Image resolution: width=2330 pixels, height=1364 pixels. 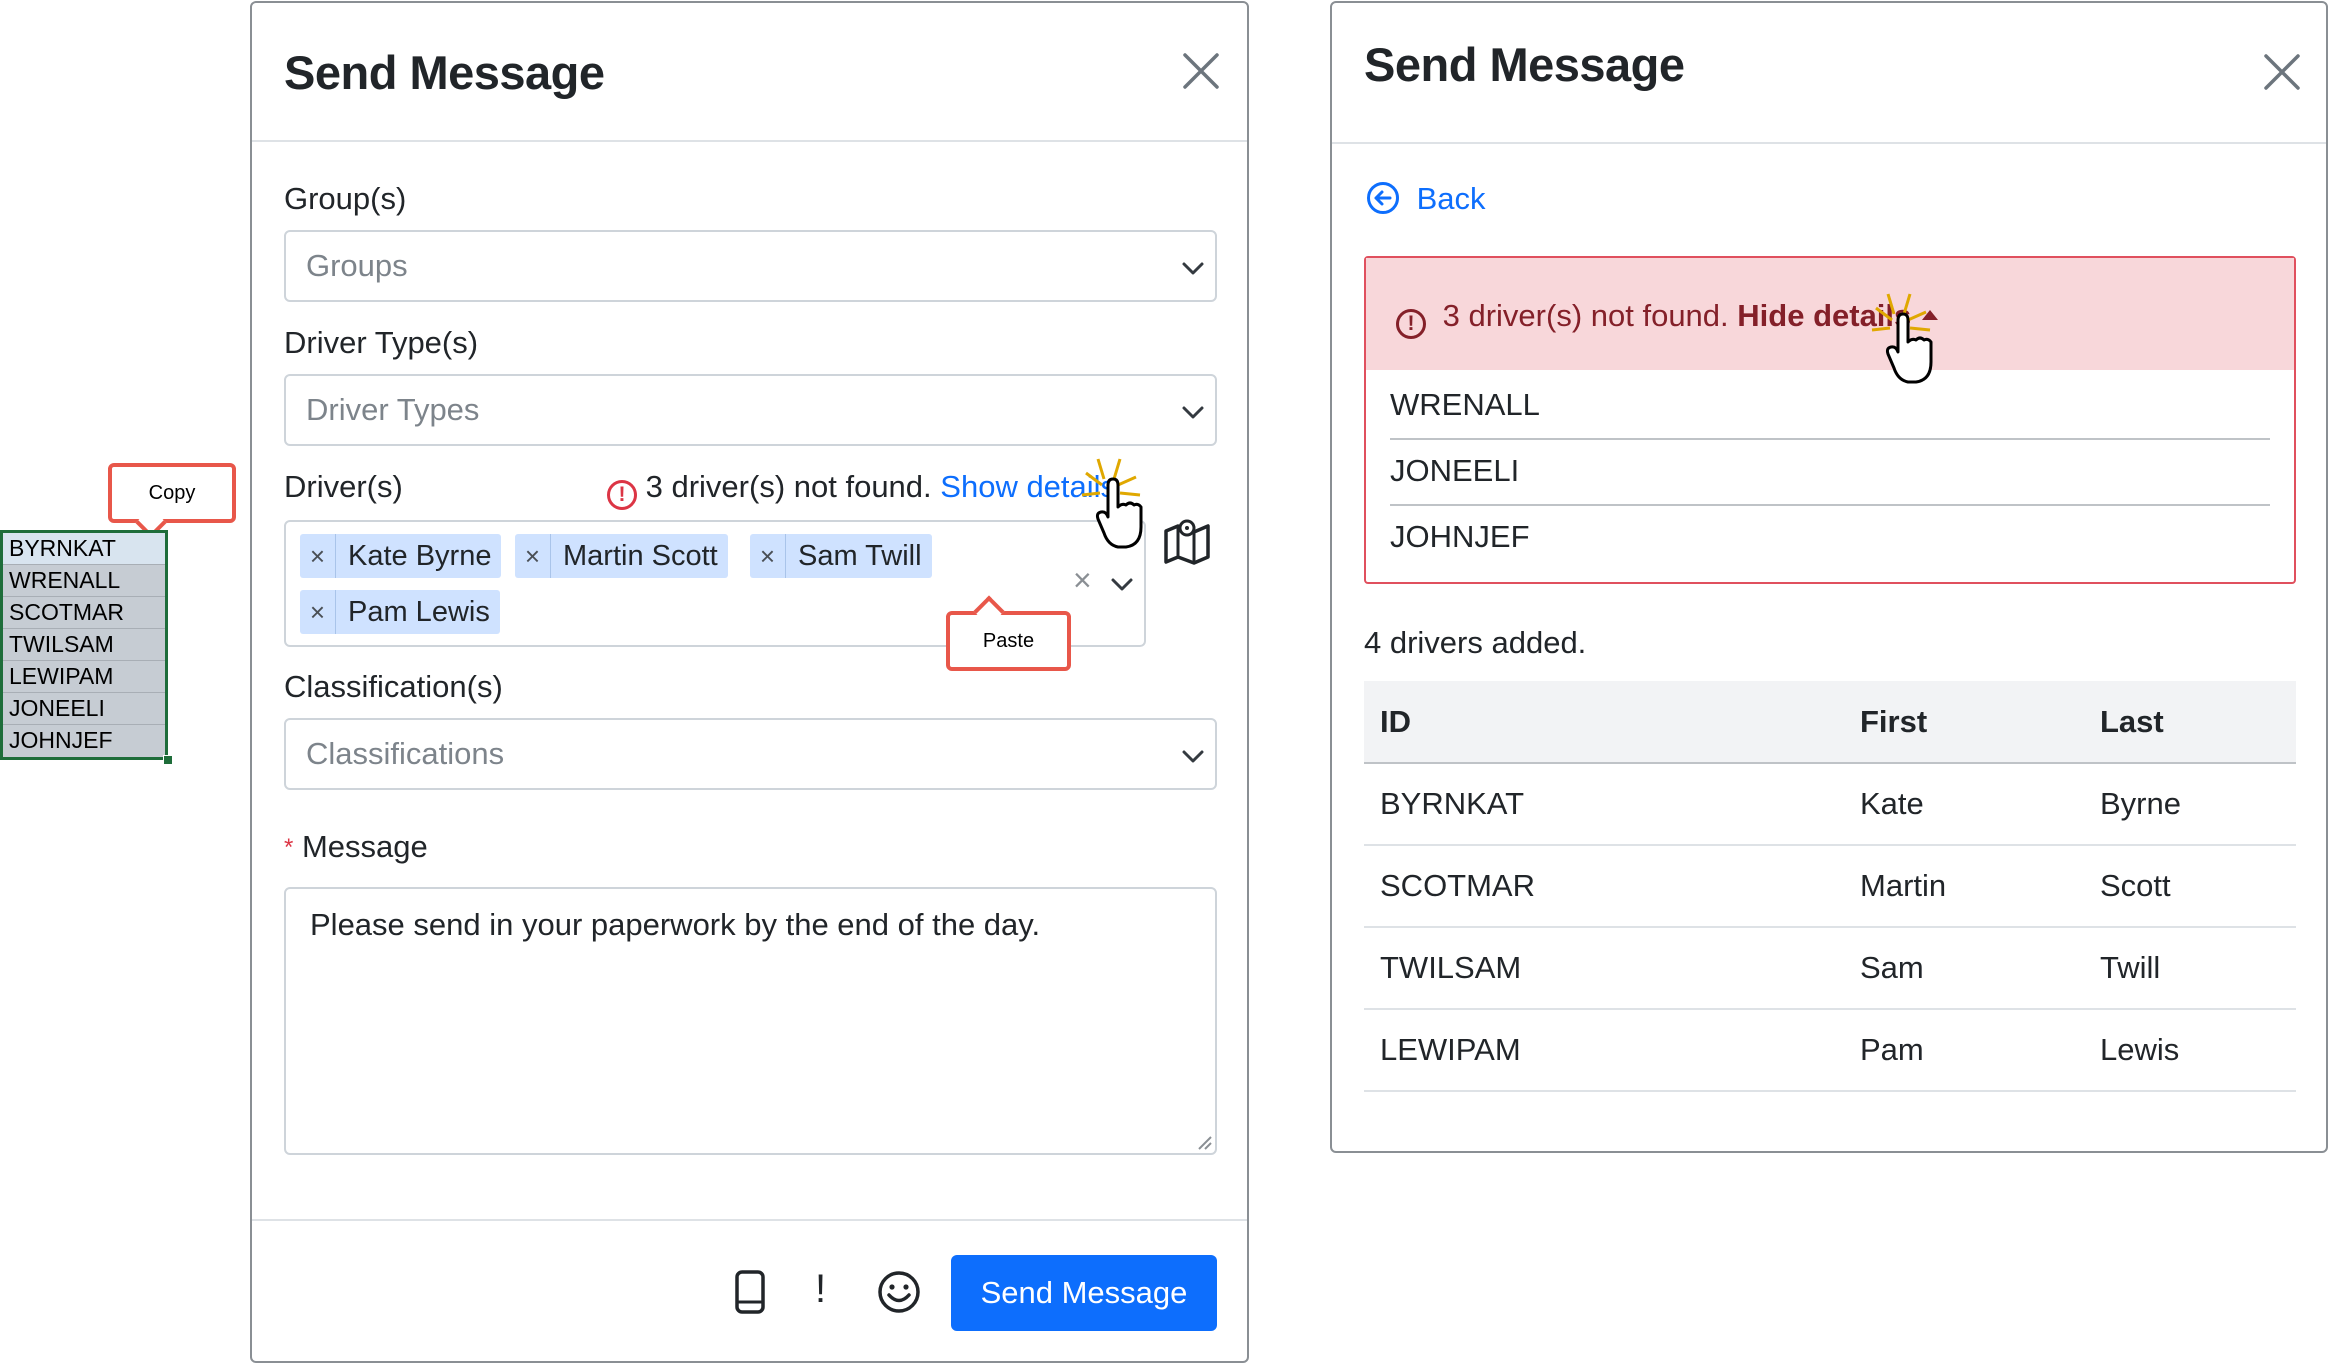 What do you see at coordinates (84, 741) in the screenshot?
I see `spreadsheet-cell: JOHNJEF` at bounding box center [84, 741].